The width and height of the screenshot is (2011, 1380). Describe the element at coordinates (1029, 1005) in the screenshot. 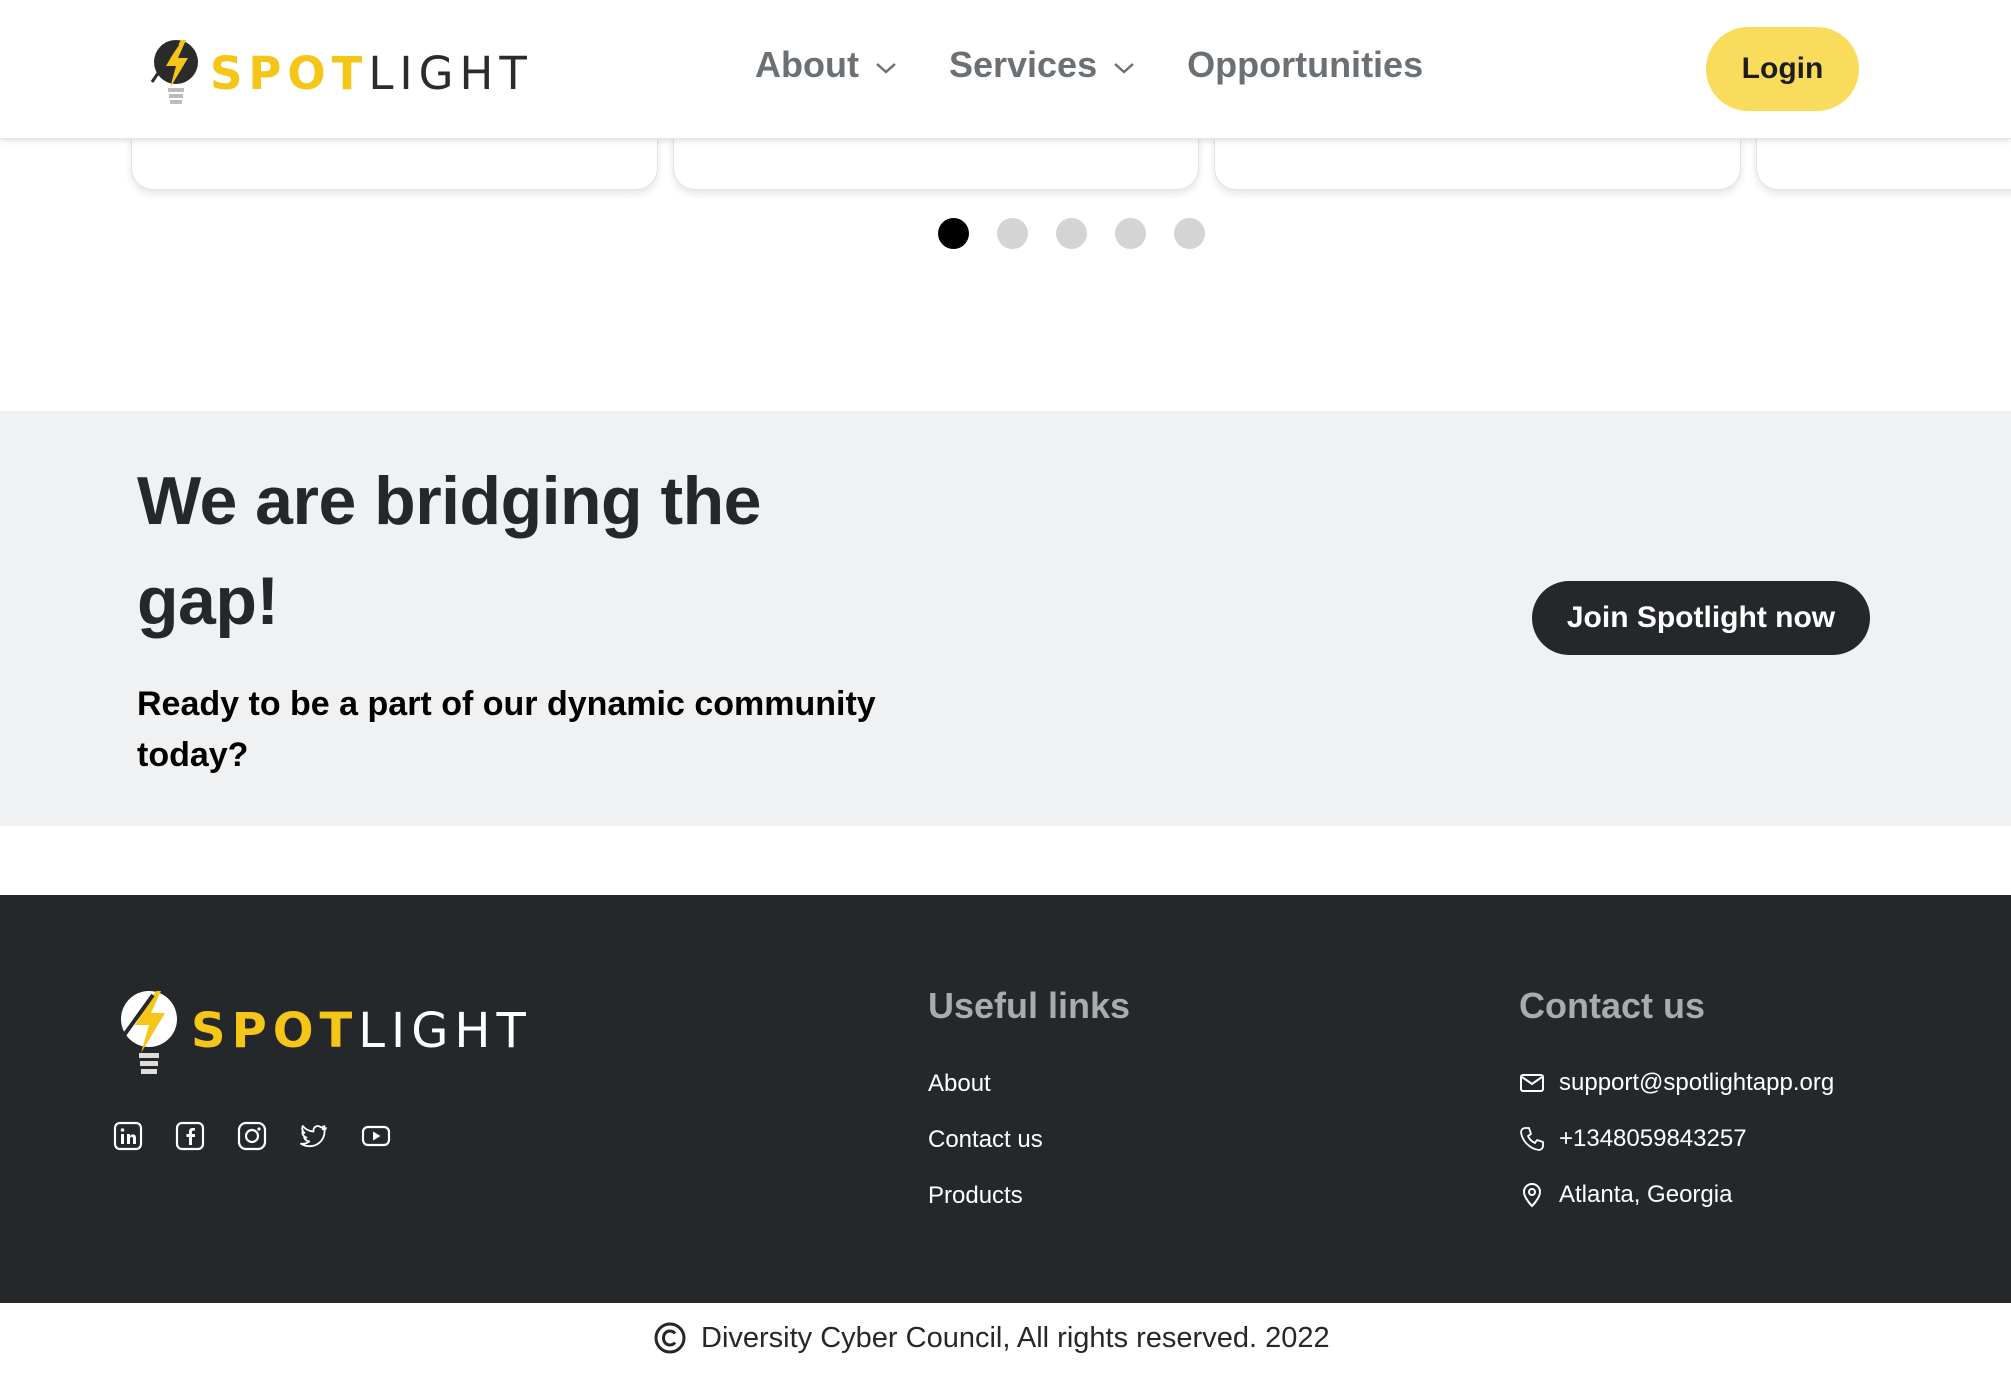

I see `useful-links-title: Useful links` at that location.